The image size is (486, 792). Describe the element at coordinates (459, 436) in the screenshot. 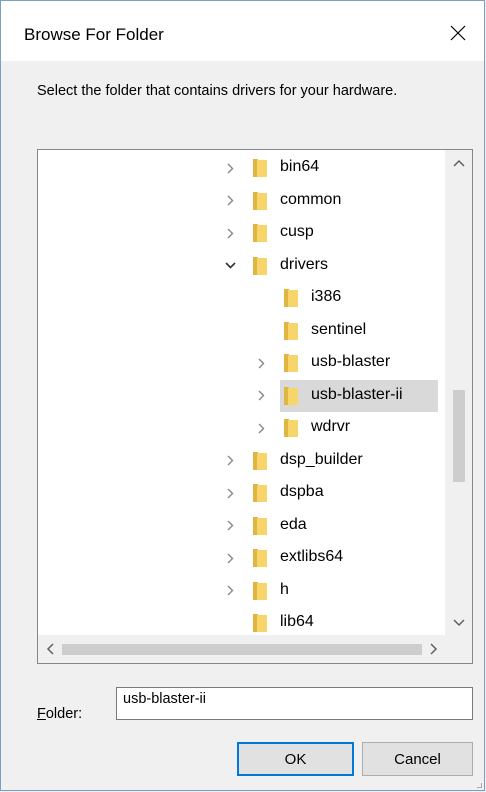

I see `vertical-scroll-thumb` at that location.